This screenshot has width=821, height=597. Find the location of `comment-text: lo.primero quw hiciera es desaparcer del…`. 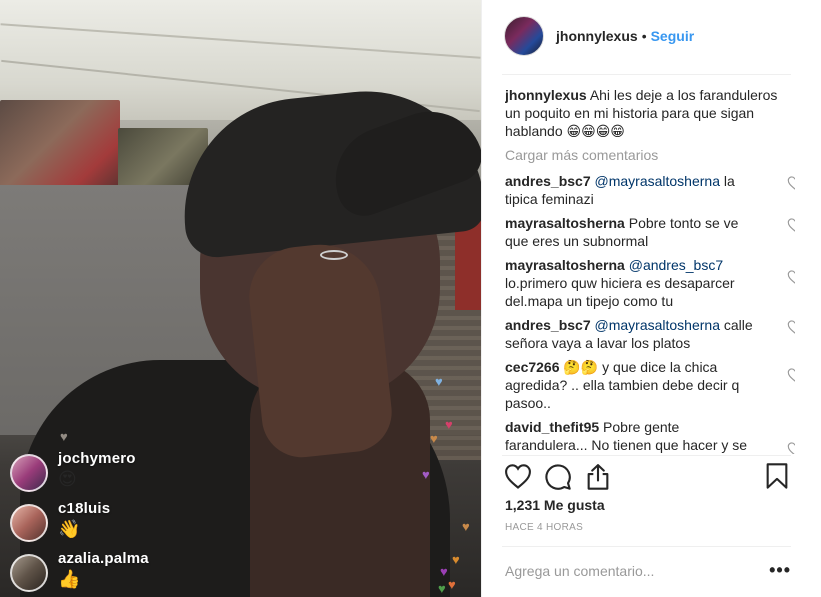

comment-text: lo.primero quw hiciera es desaparcer del… is located at coordinates (620, 292).